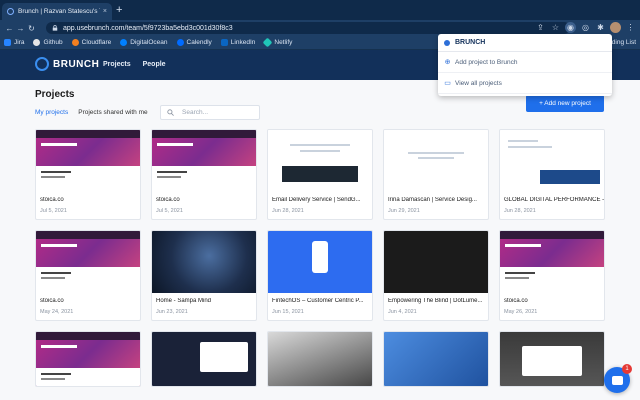  What do you see at coordinates (31, 28) in the screenshot?
I see `reload-icon: ↻` at bounding box center [31, 28].